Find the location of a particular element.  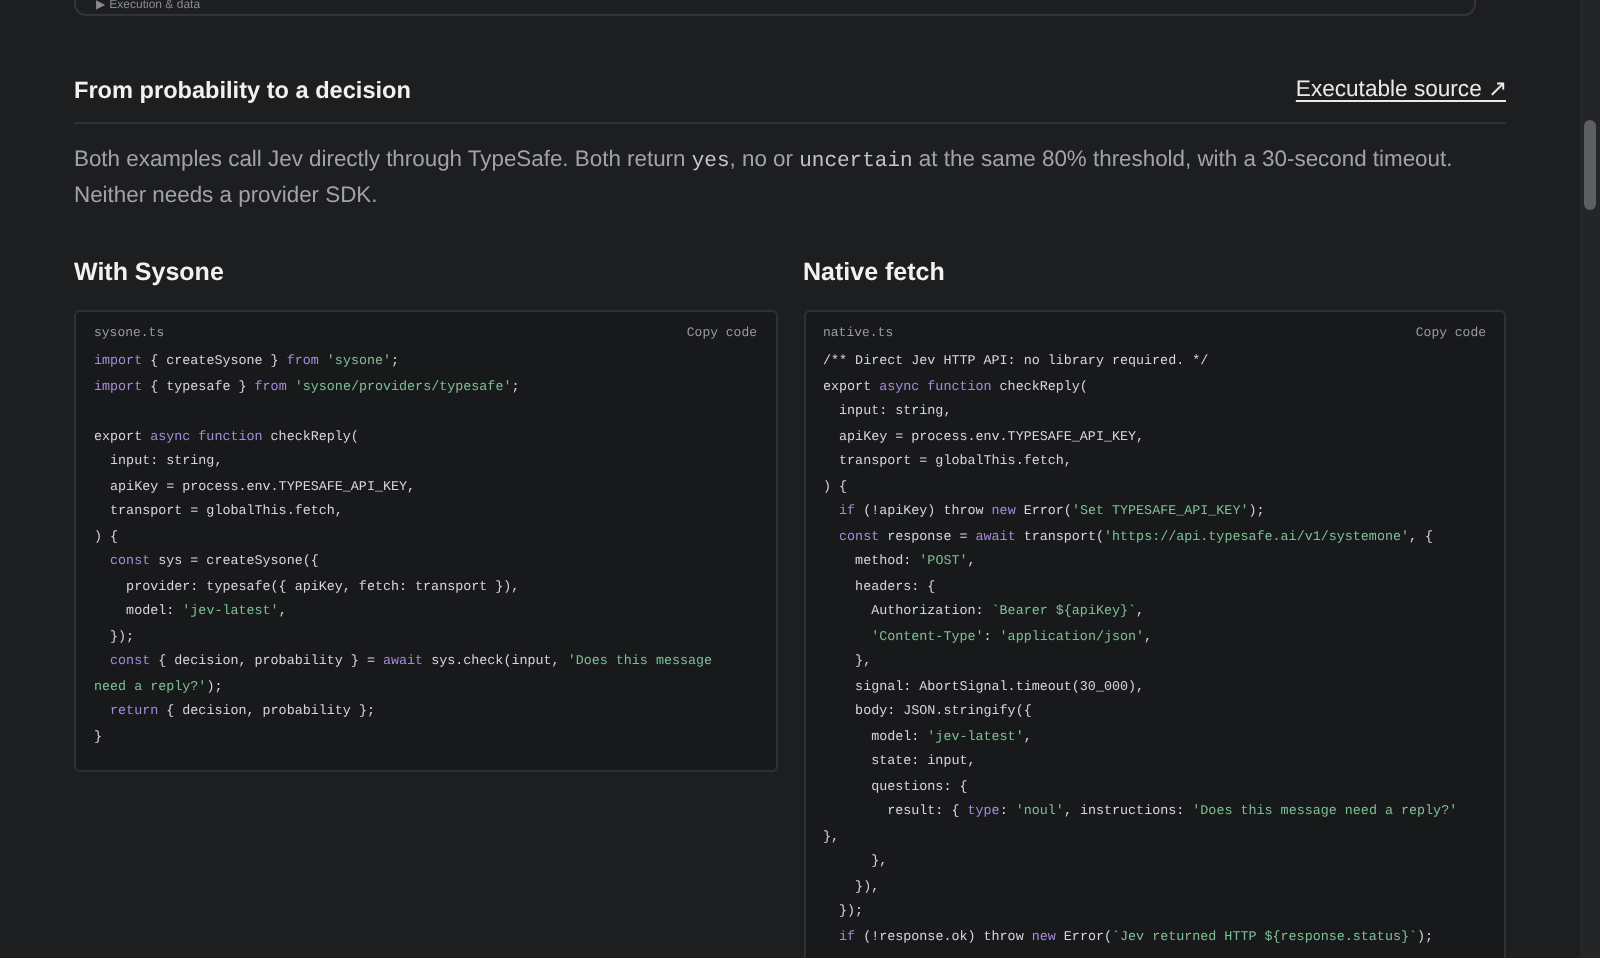

scrollbar-thumb is located at coordinates (1590, 165).